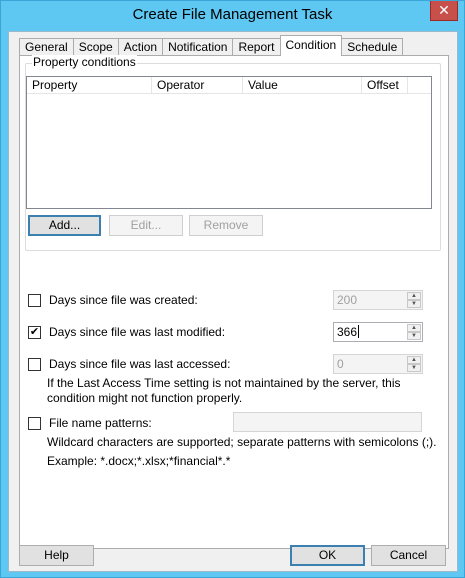 The height and width of the screenshot is (578, 465). Describe the element at coordinates (378, 364) in the screenshot. I see `accessed-days-spinner: 0 ▲ ▼` at that location.